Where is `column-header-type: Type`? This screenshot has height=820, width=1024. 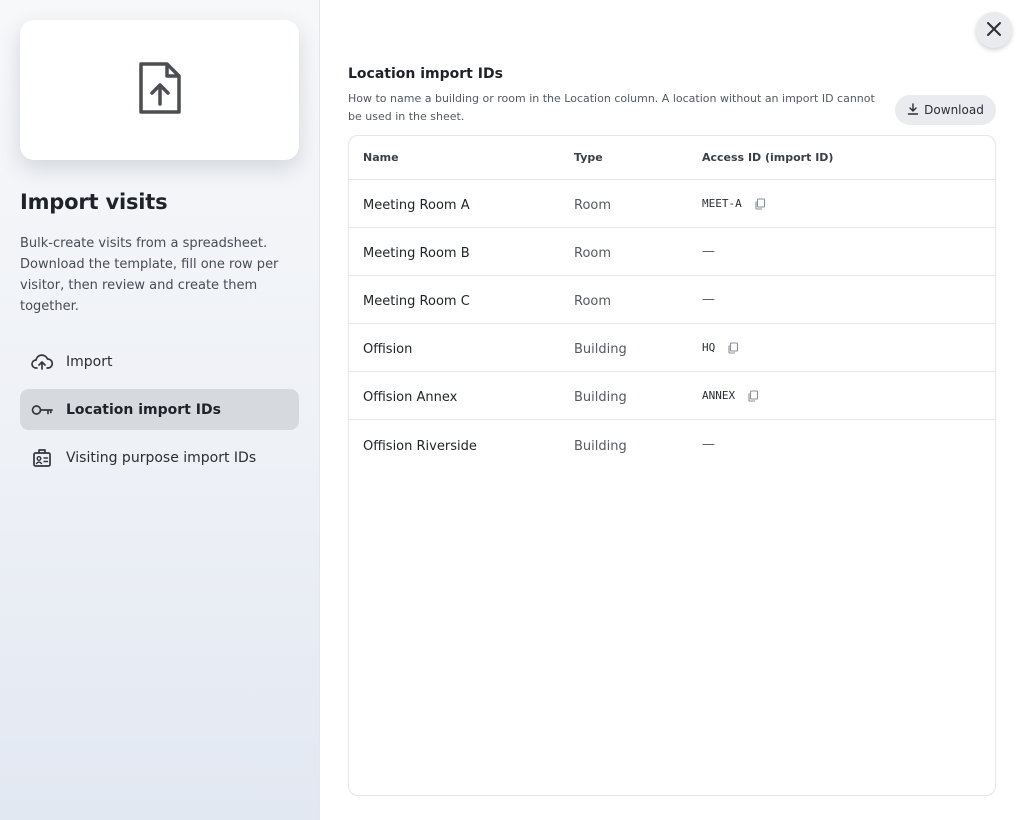
column-header-type: Type is located at coordinates (588, 157).